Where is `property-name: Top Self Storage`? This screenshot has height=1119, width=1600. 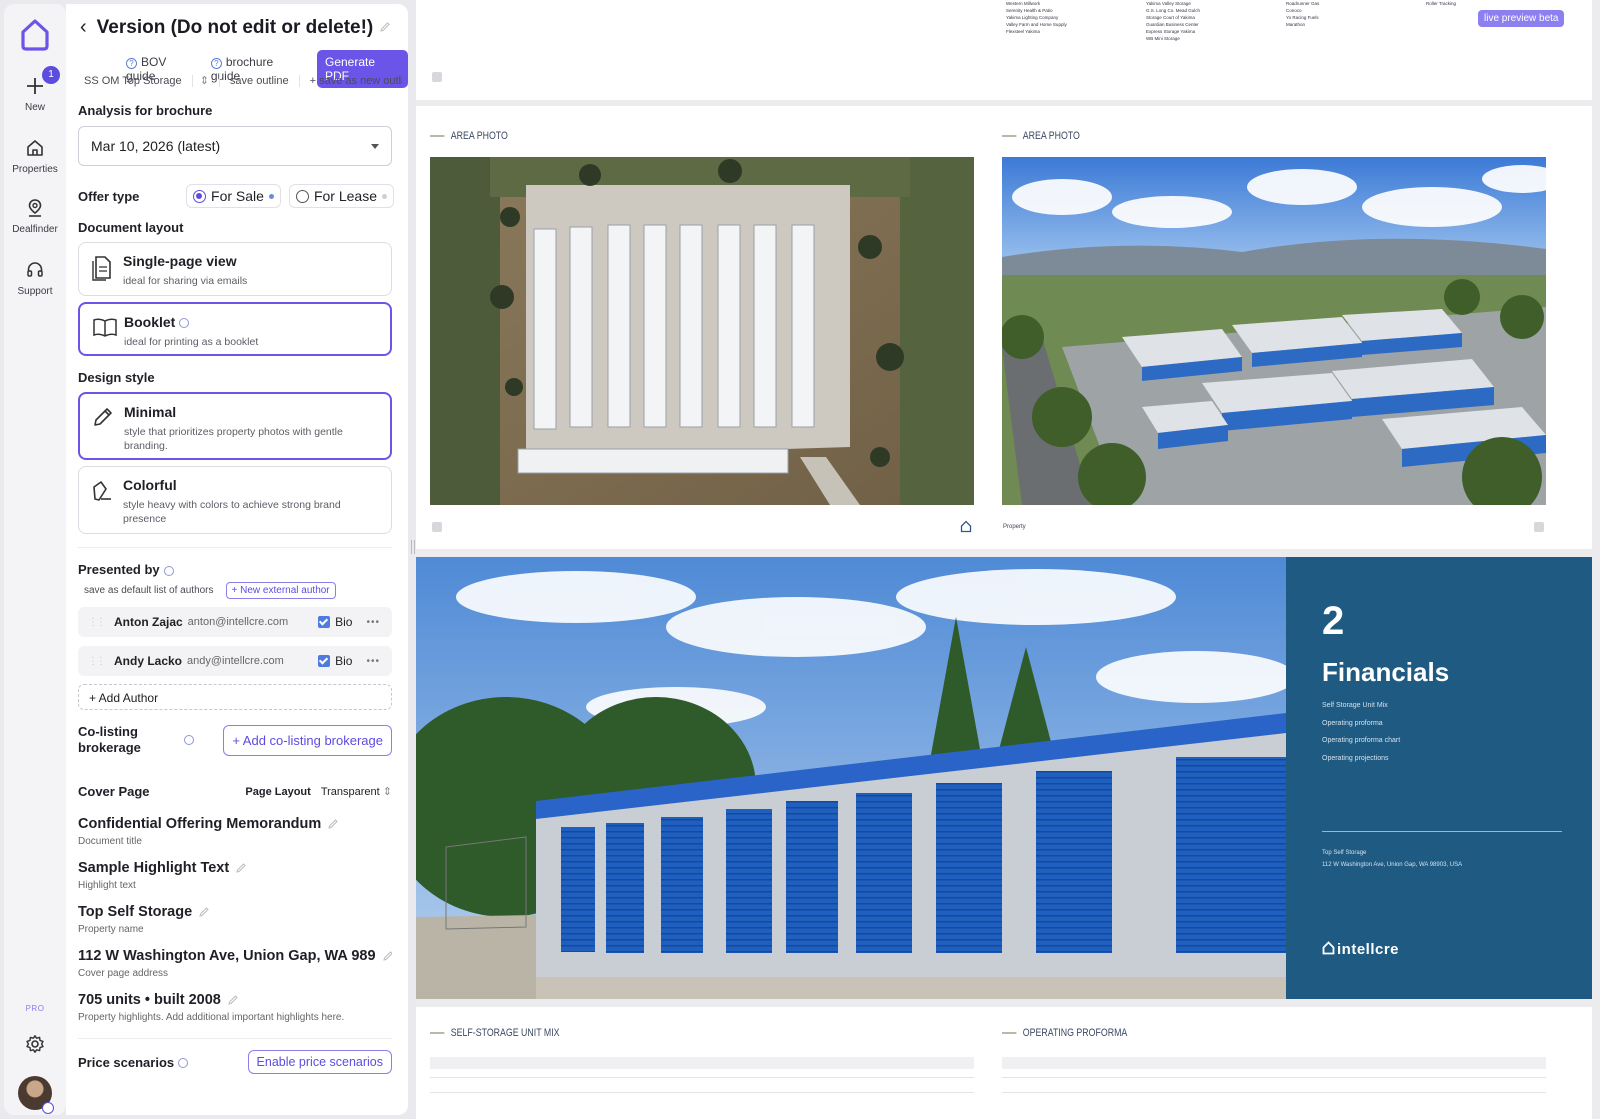
property-name: Top Self Storage is located at coordinates (1344, 853).